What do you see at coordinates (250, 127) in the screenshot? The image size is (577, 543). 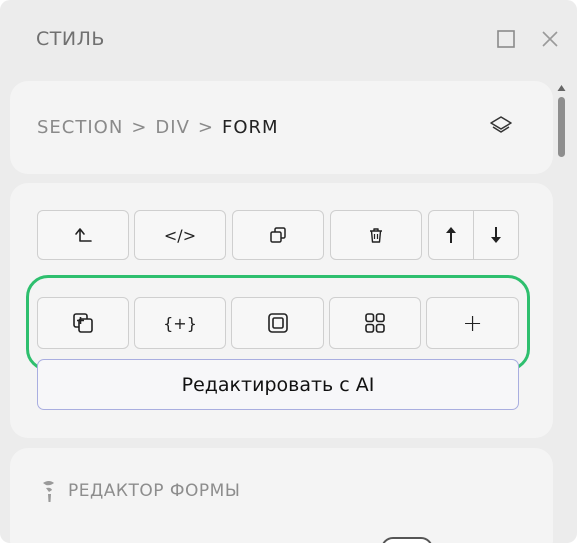 I see `breadcrumb-item-form: FORM` at bounding box center [250, 127].